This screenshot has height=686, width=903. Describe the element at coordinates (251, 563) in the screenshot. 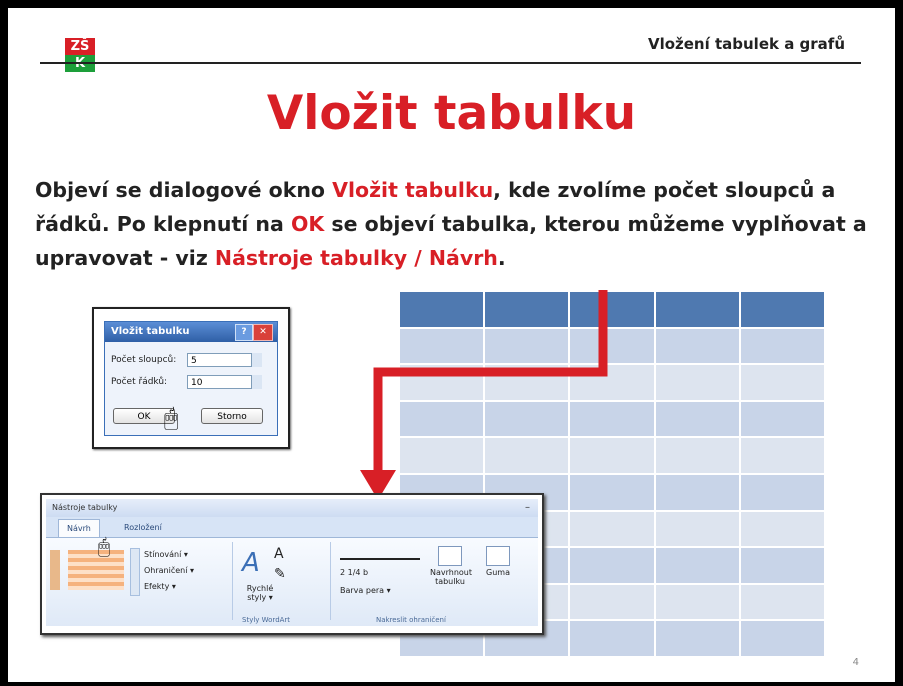

I see `wordart-a-icon: A` at that location.